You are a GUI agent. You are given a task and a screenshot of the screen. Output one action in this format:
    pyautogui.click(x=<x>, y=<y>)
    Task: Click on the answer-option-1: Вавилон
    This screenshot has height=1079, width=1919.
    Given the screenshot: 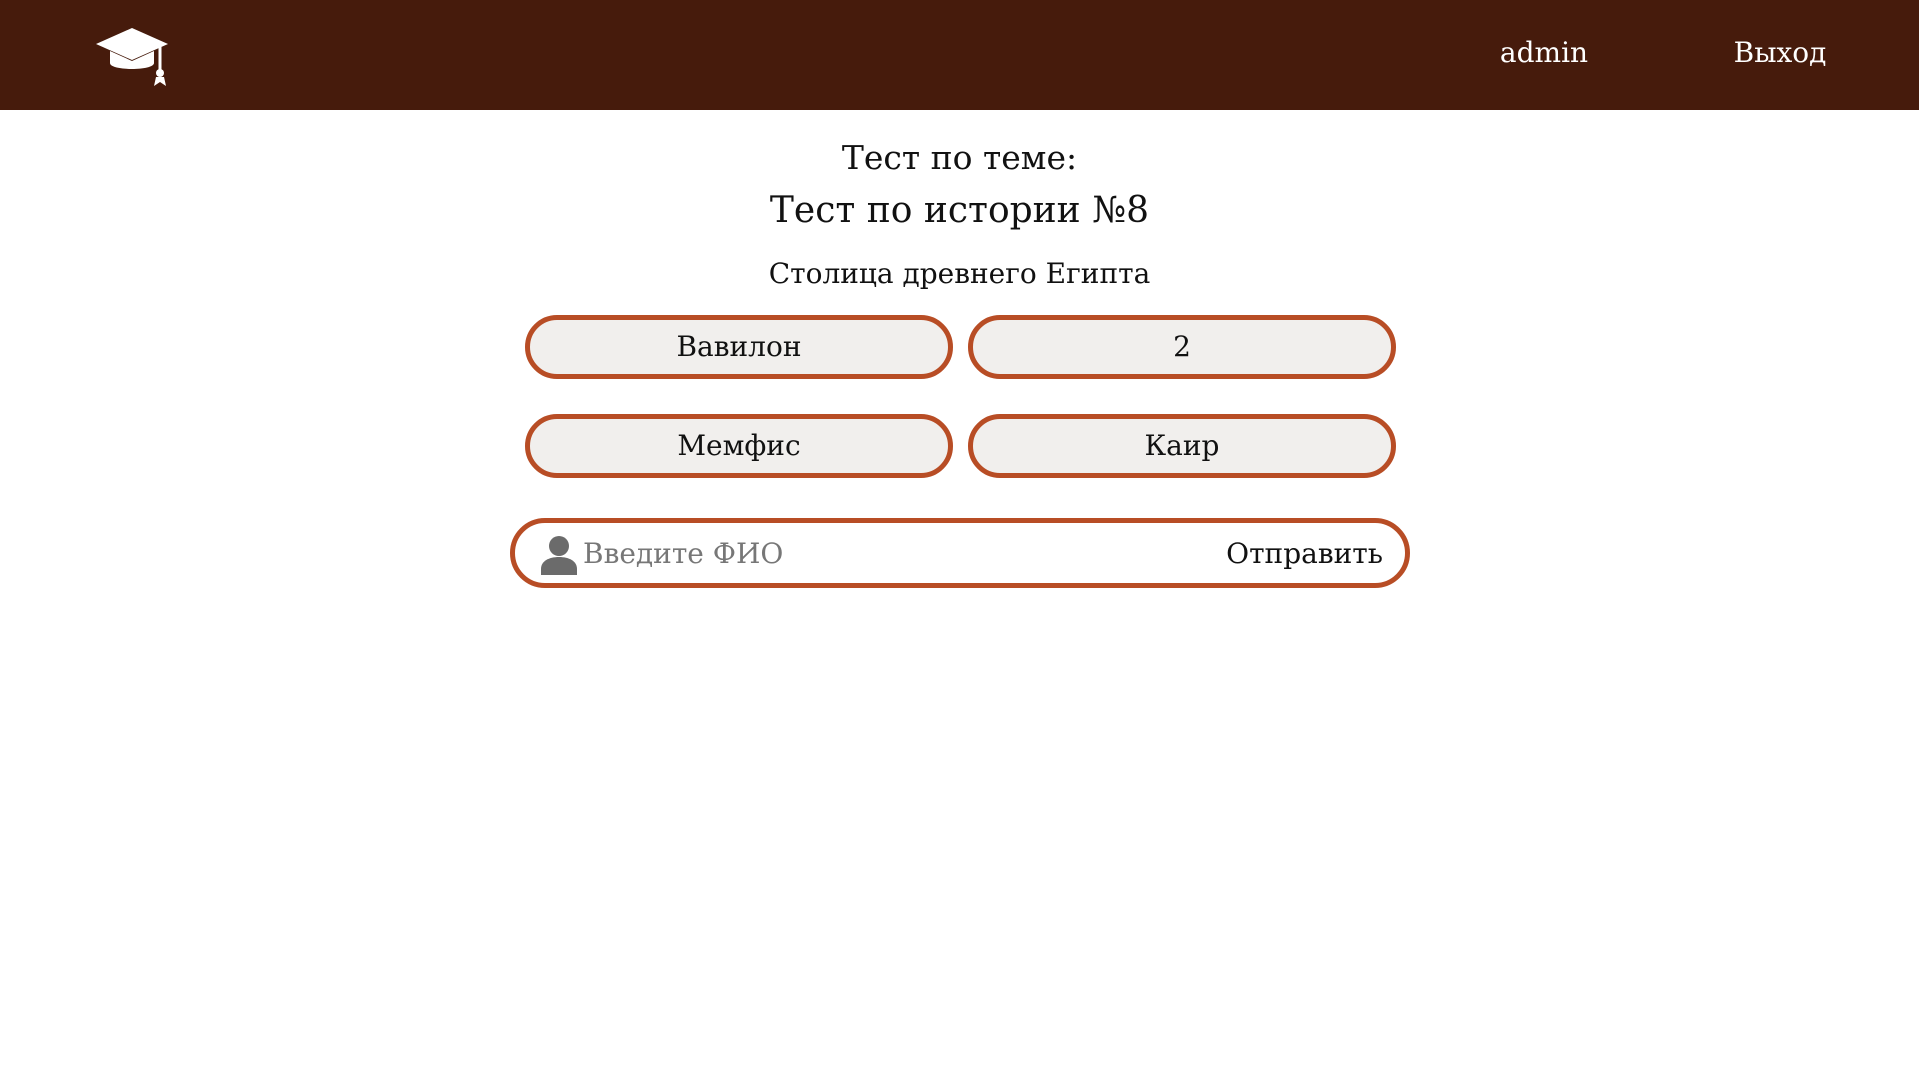 What is the action you would take?
    pyautogui.click(x=739, y=347)
    